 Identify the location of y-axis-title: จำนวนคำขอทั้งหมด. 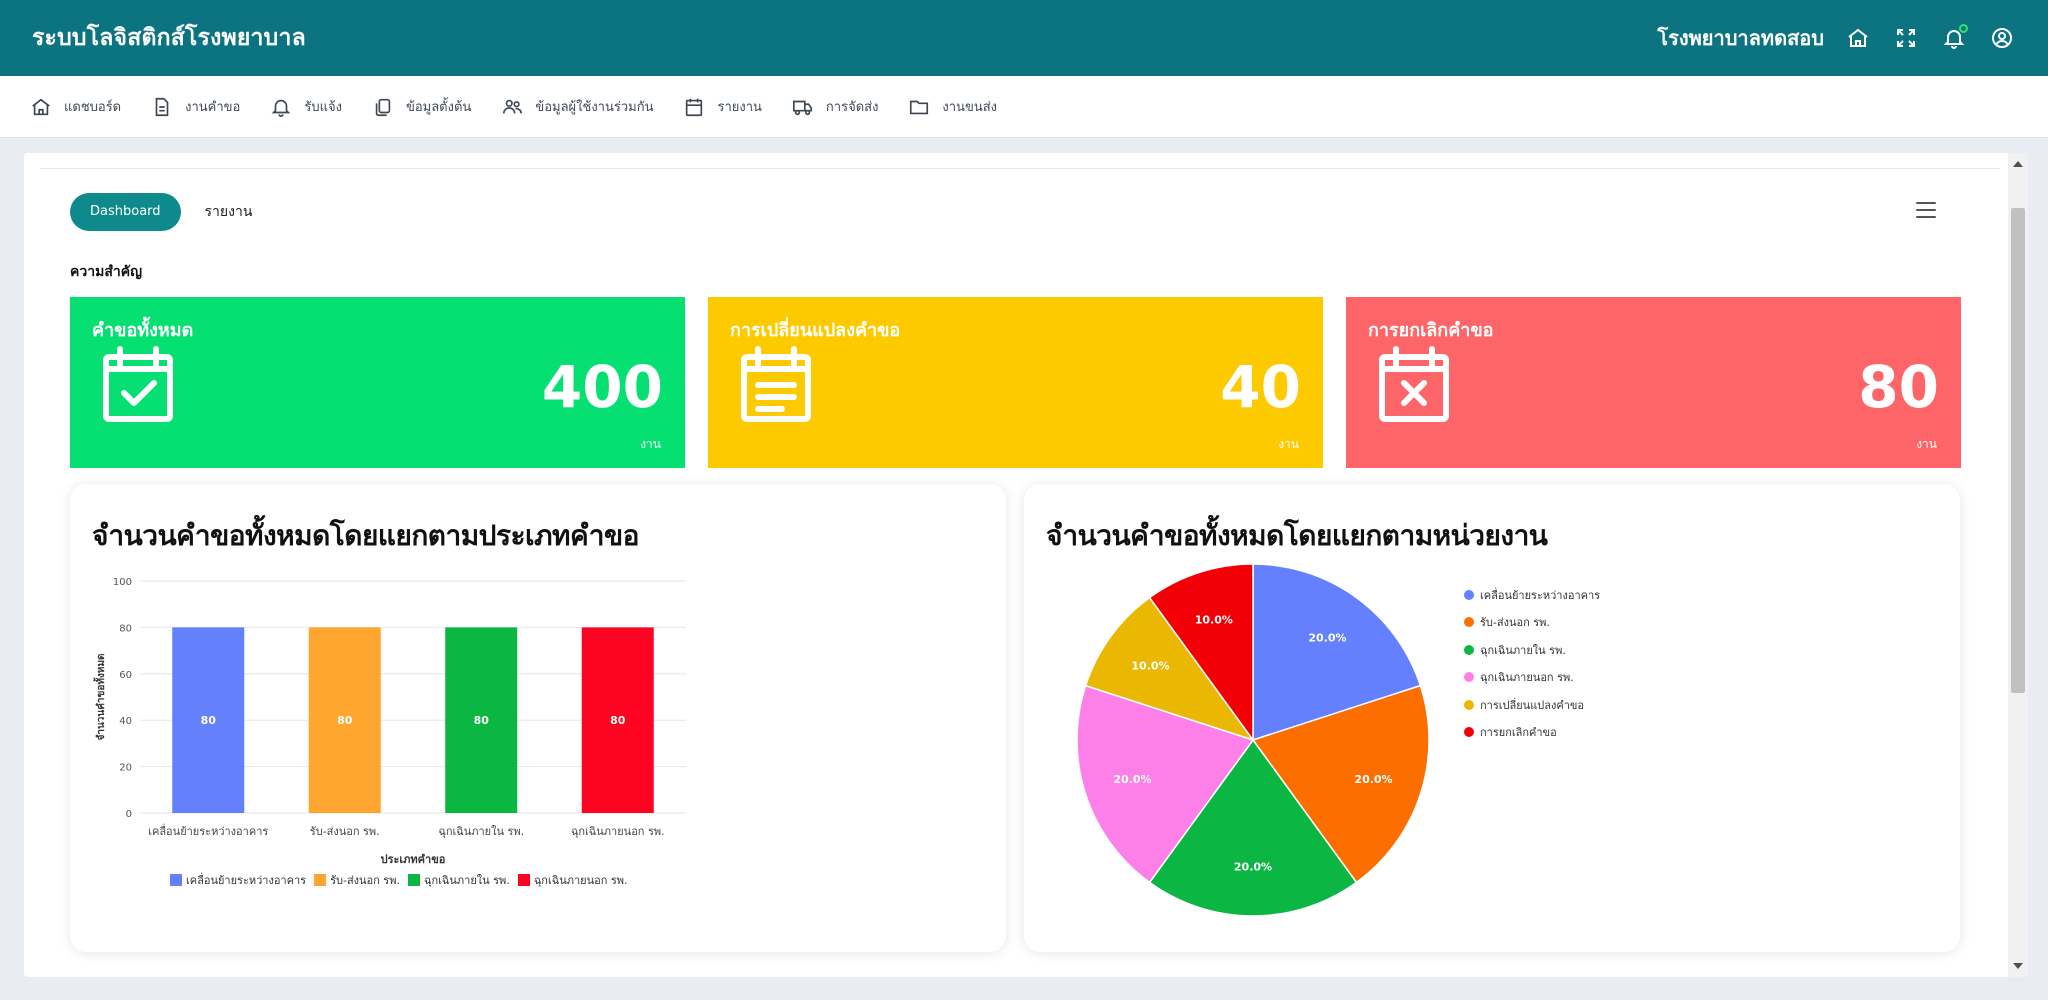
(100, 696).